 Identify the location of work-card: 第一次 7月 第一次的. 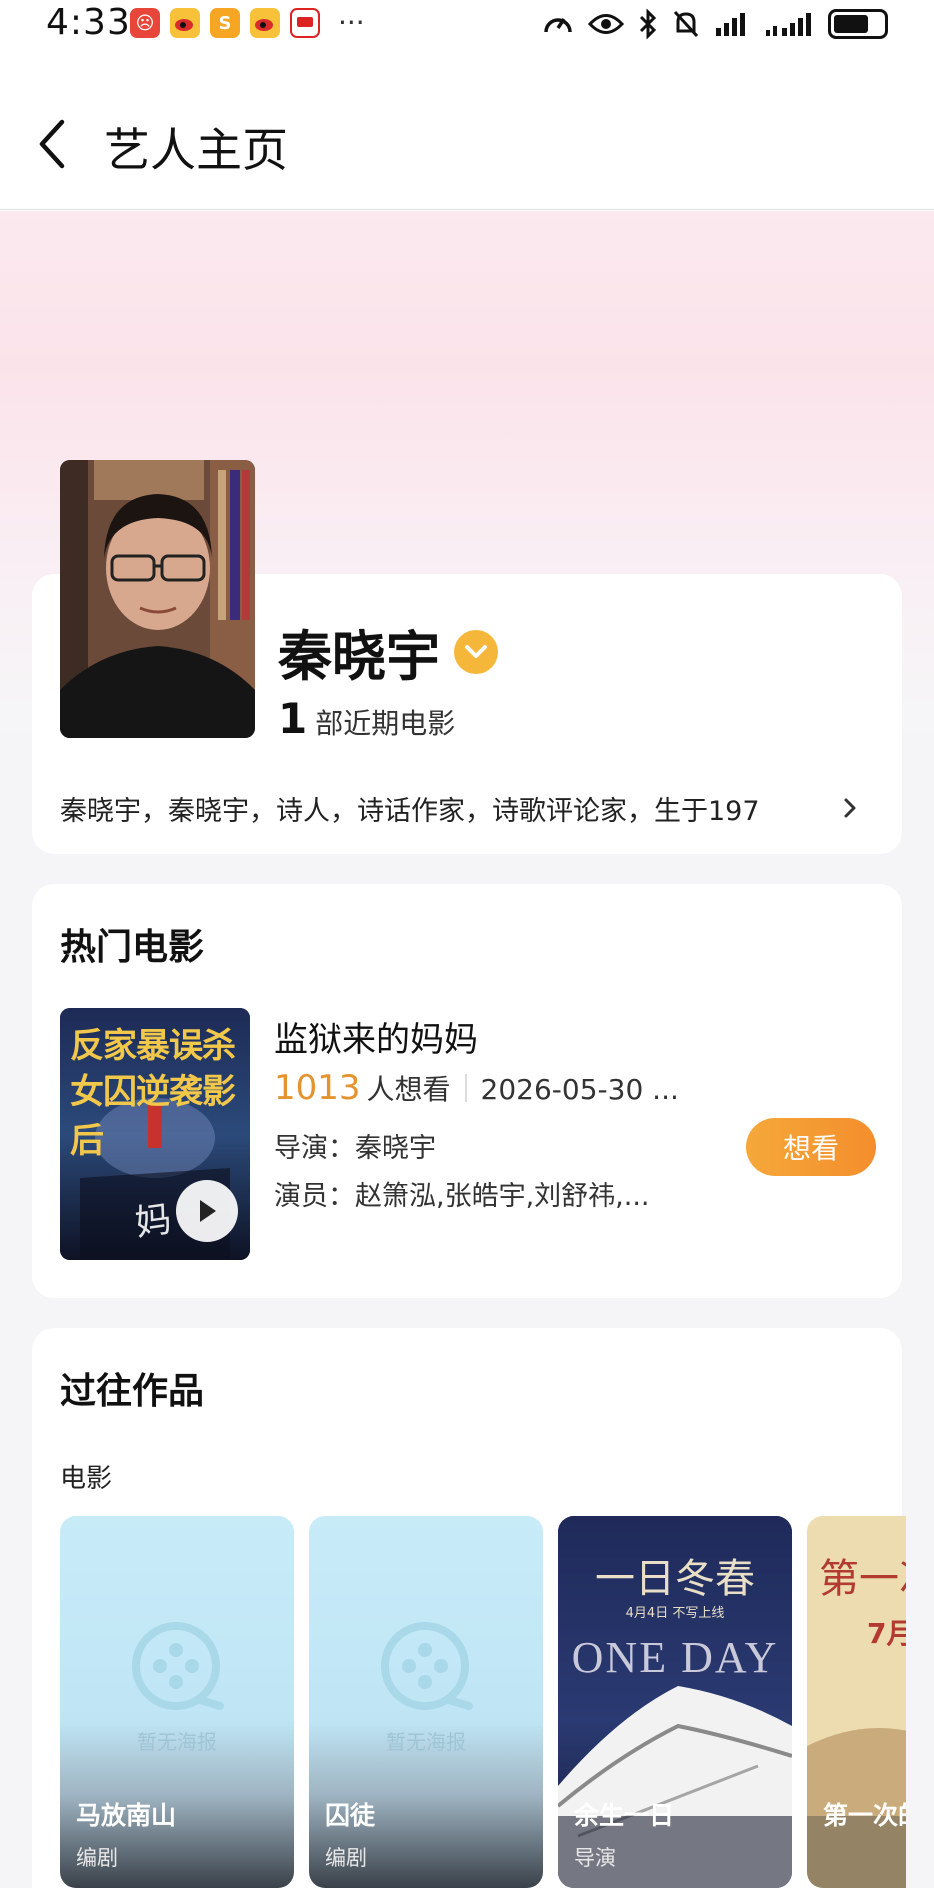
(856, 1702).